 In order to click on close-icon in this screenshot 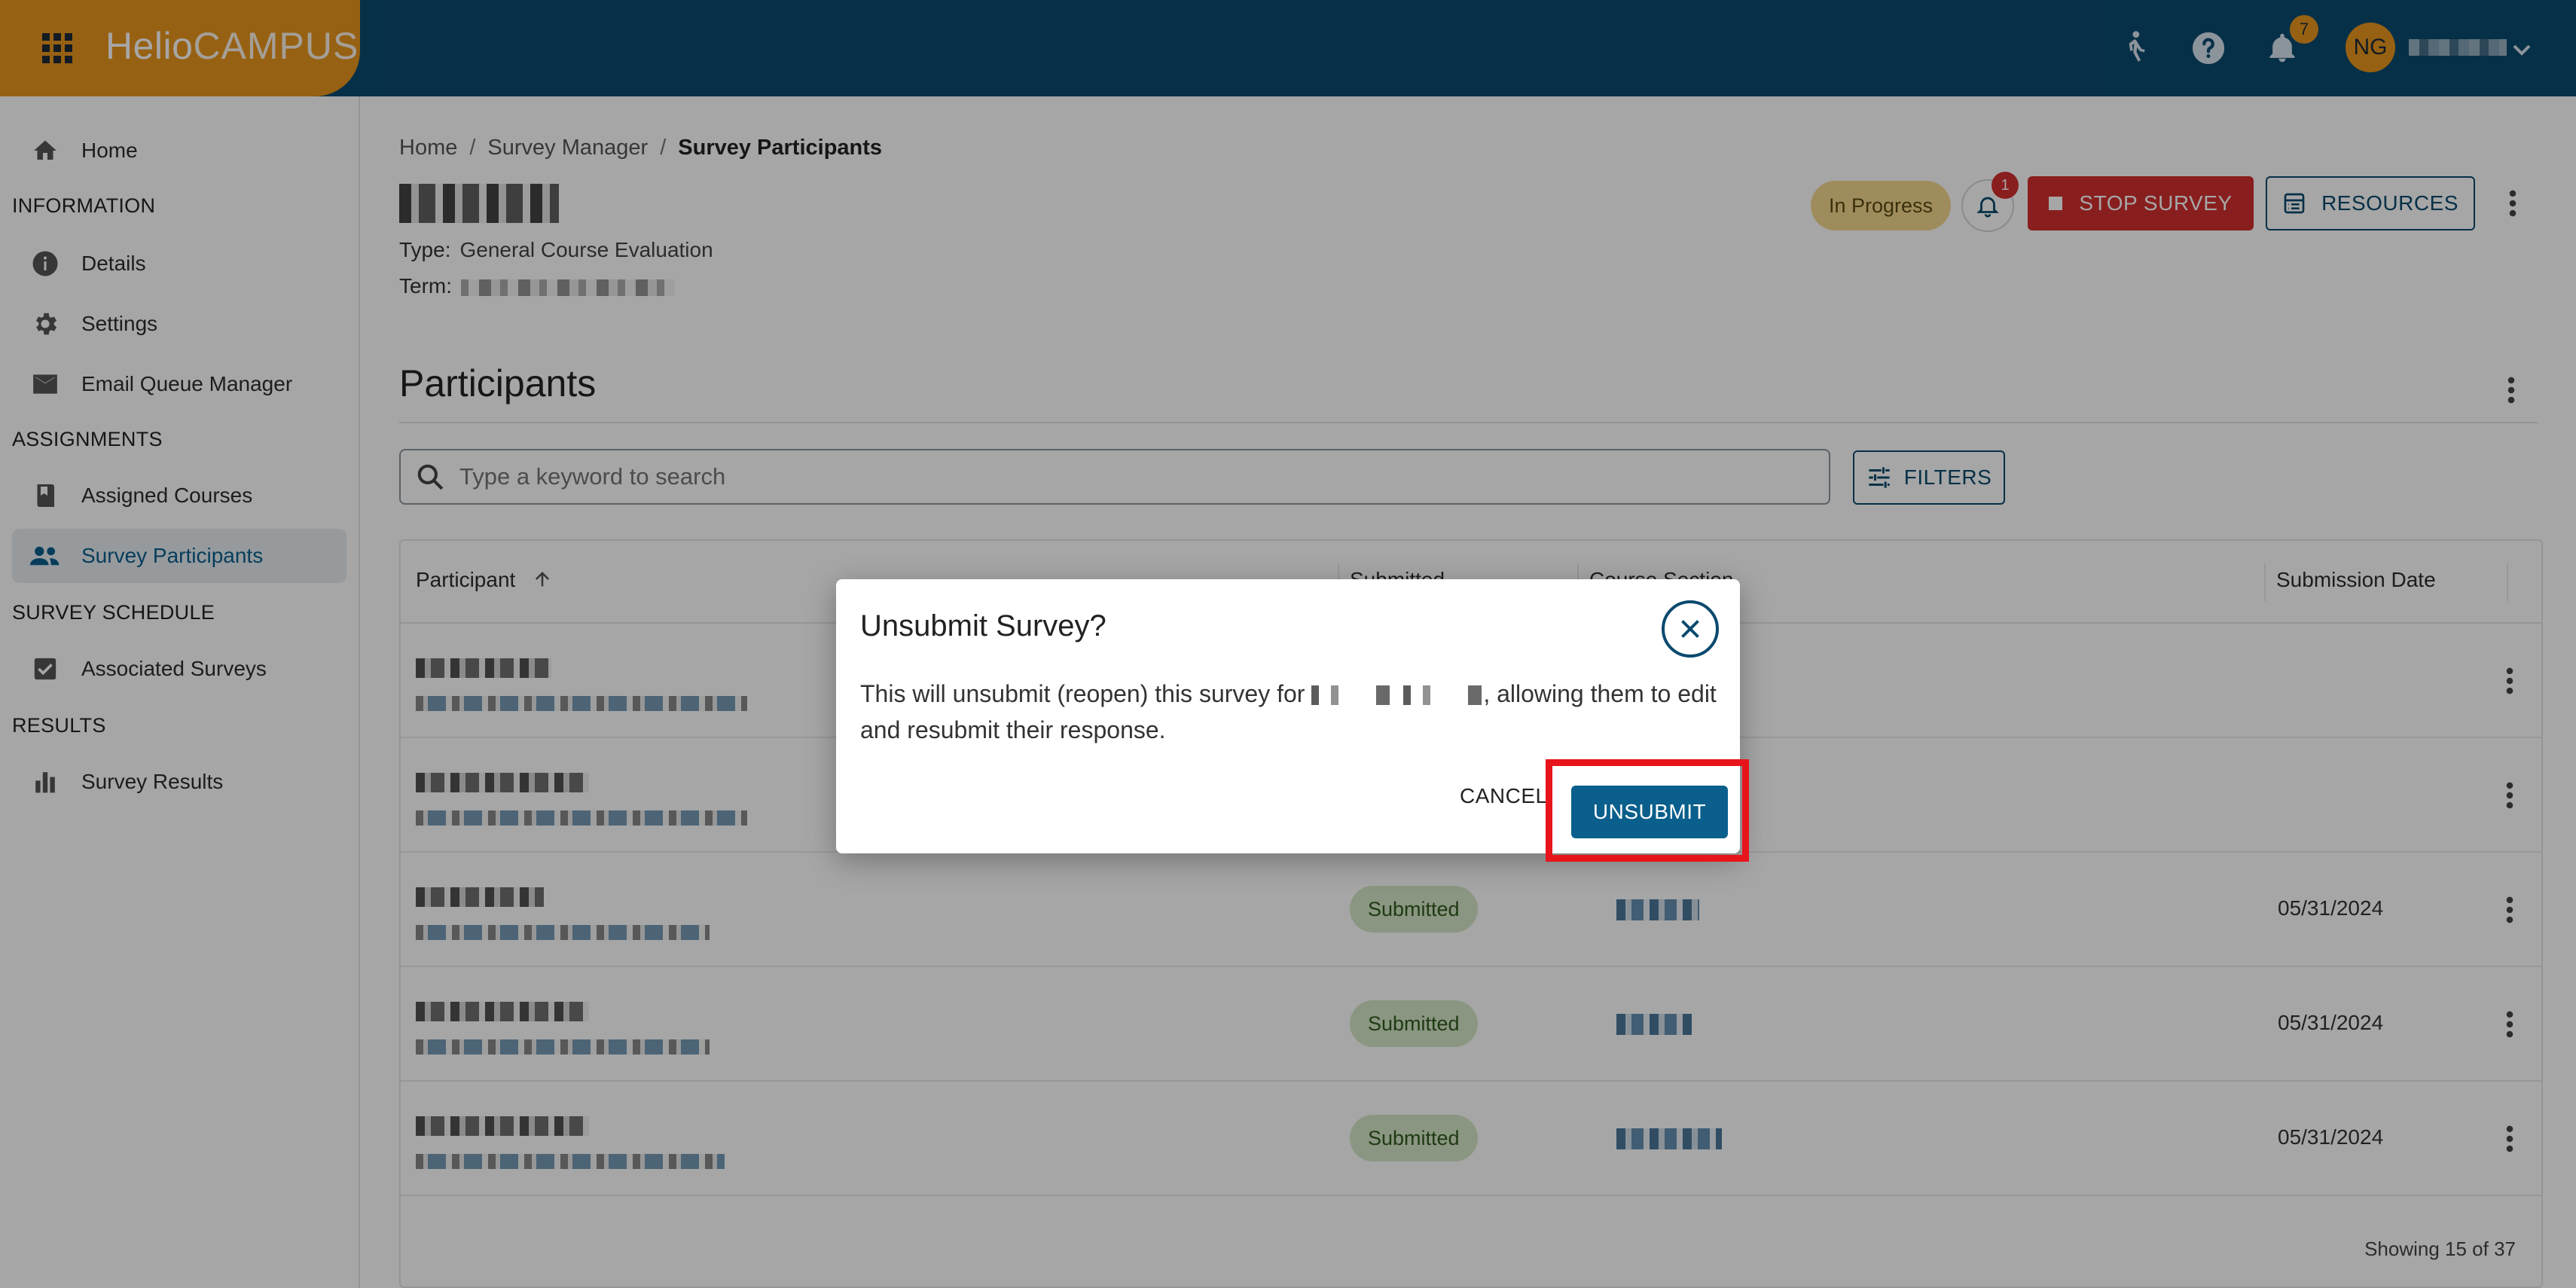, I will do `click(1690, 629)`.